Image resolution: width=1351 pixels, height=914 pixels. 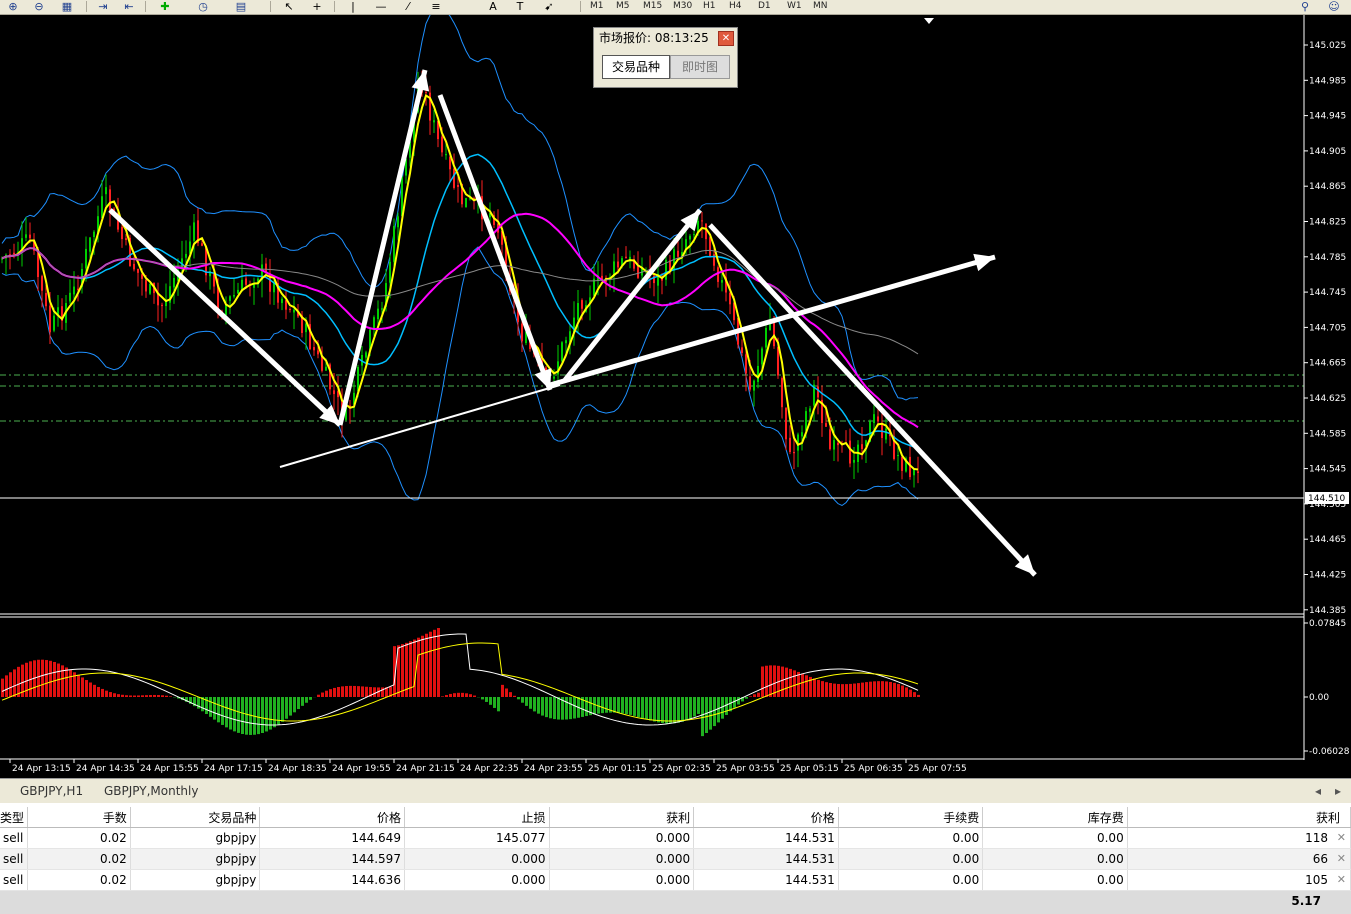 I want to click on tile-windows-icon: ▦, so click(x=67, y=6).